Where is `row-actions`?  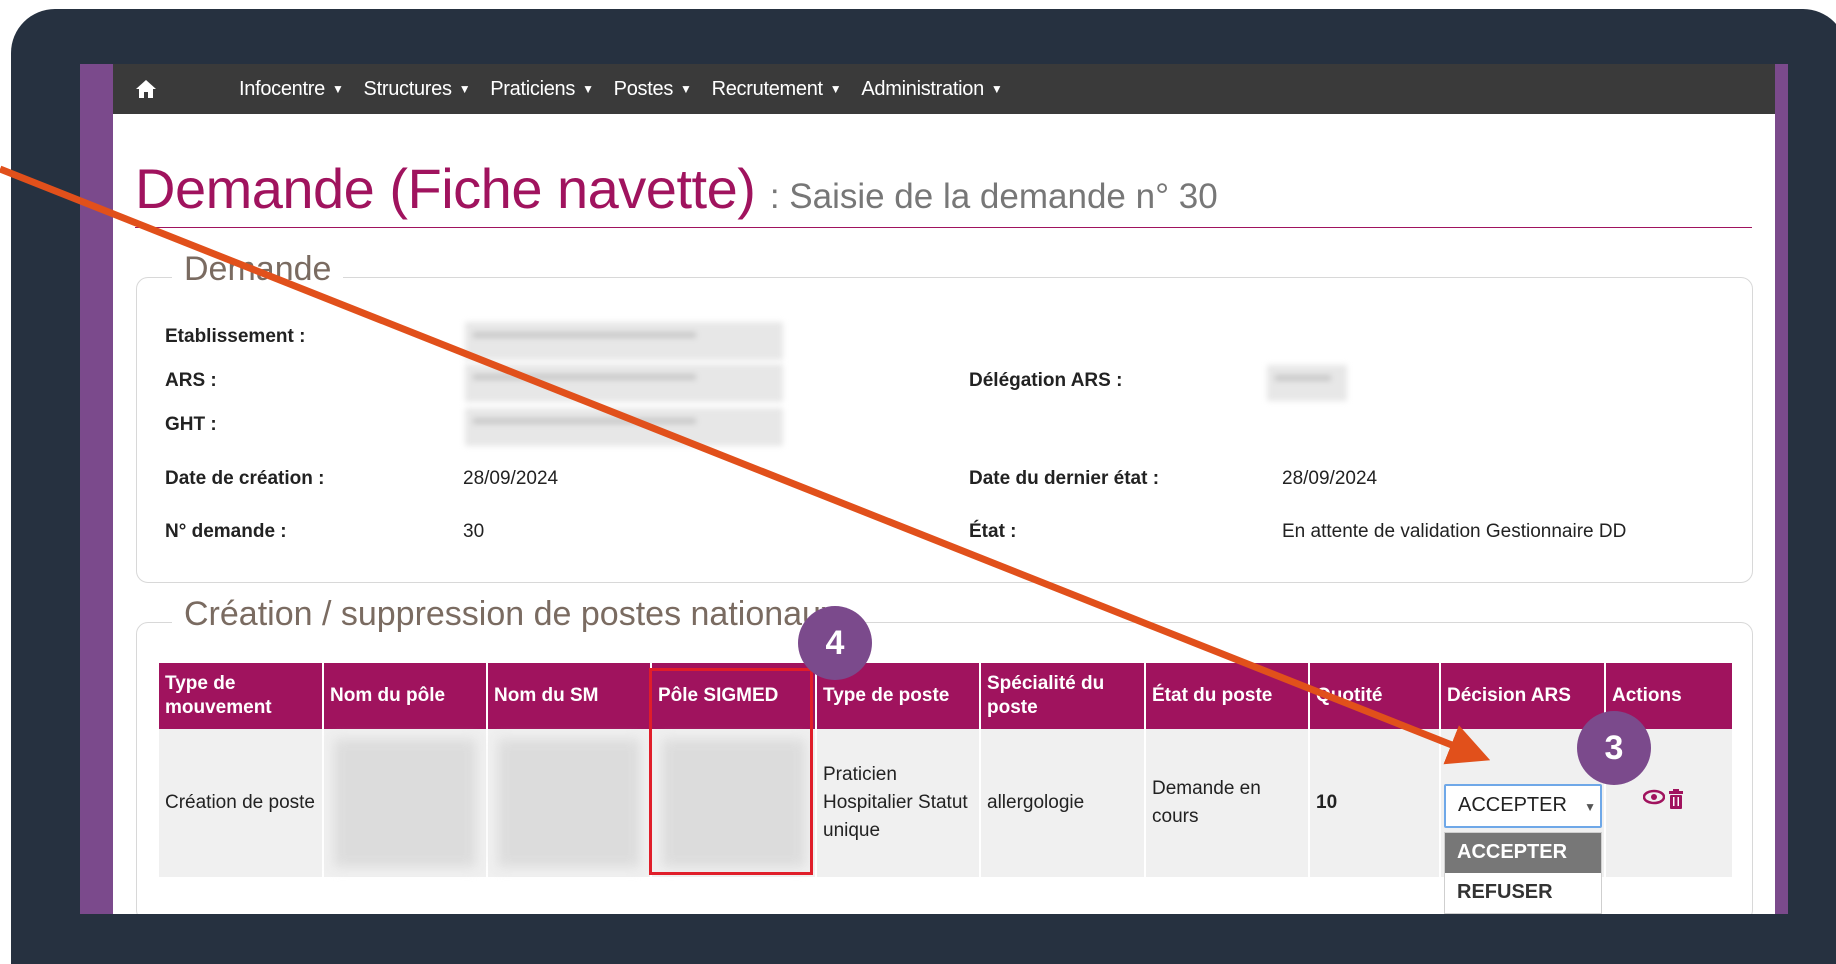 row-actions is located at coordinates (1664, 799).